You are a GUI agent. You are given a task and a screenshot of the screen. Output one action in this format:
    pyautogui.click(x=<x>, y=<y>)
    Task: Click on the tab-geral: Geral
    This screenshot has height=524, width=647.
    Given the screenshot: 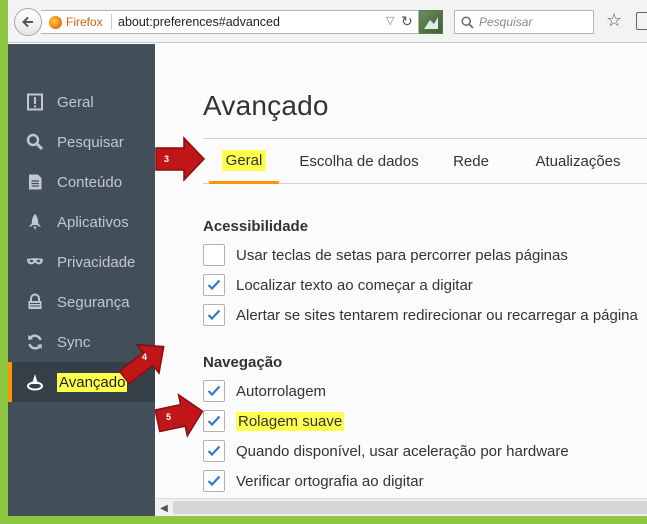 What is the action you would take?
    pyautogui.click(x=244, y=161)
    